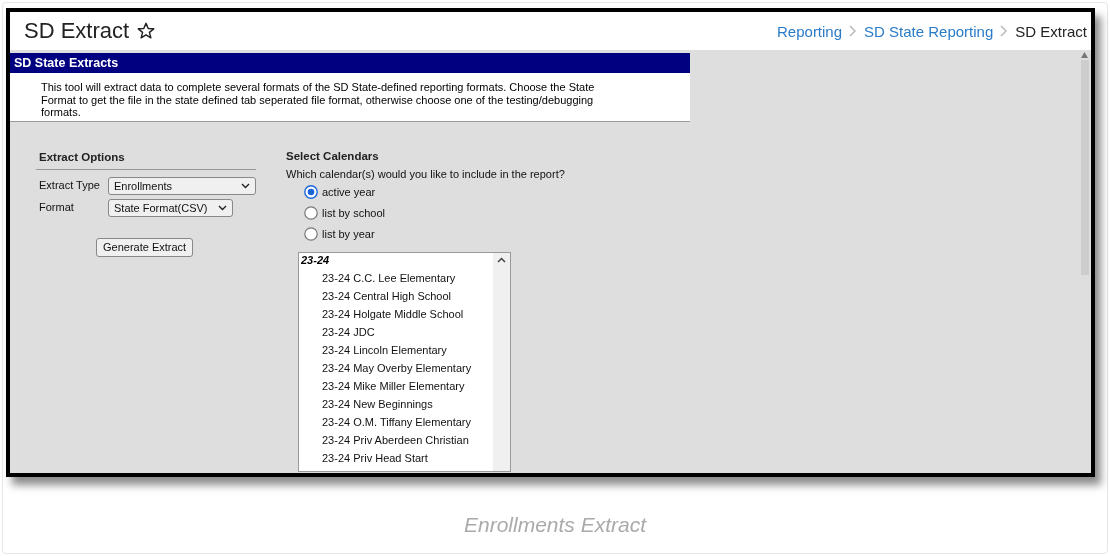 The height and width of the screenshot is (556, 1110). What do you see at coordinates (70, 184) in the screenshot?
I see `field-label: Extract Type` at bounding box center [70, 184].